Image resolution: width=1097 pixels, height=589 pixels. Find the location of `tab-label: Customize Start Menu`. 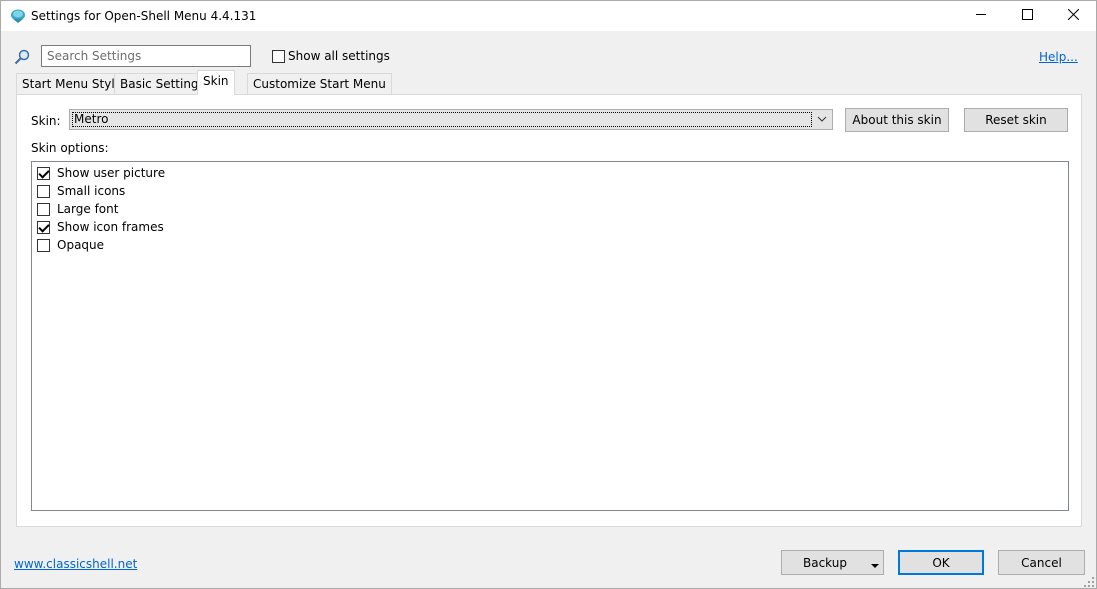

tab-label: Customize Start Menu is located at coordinates (319, 84).